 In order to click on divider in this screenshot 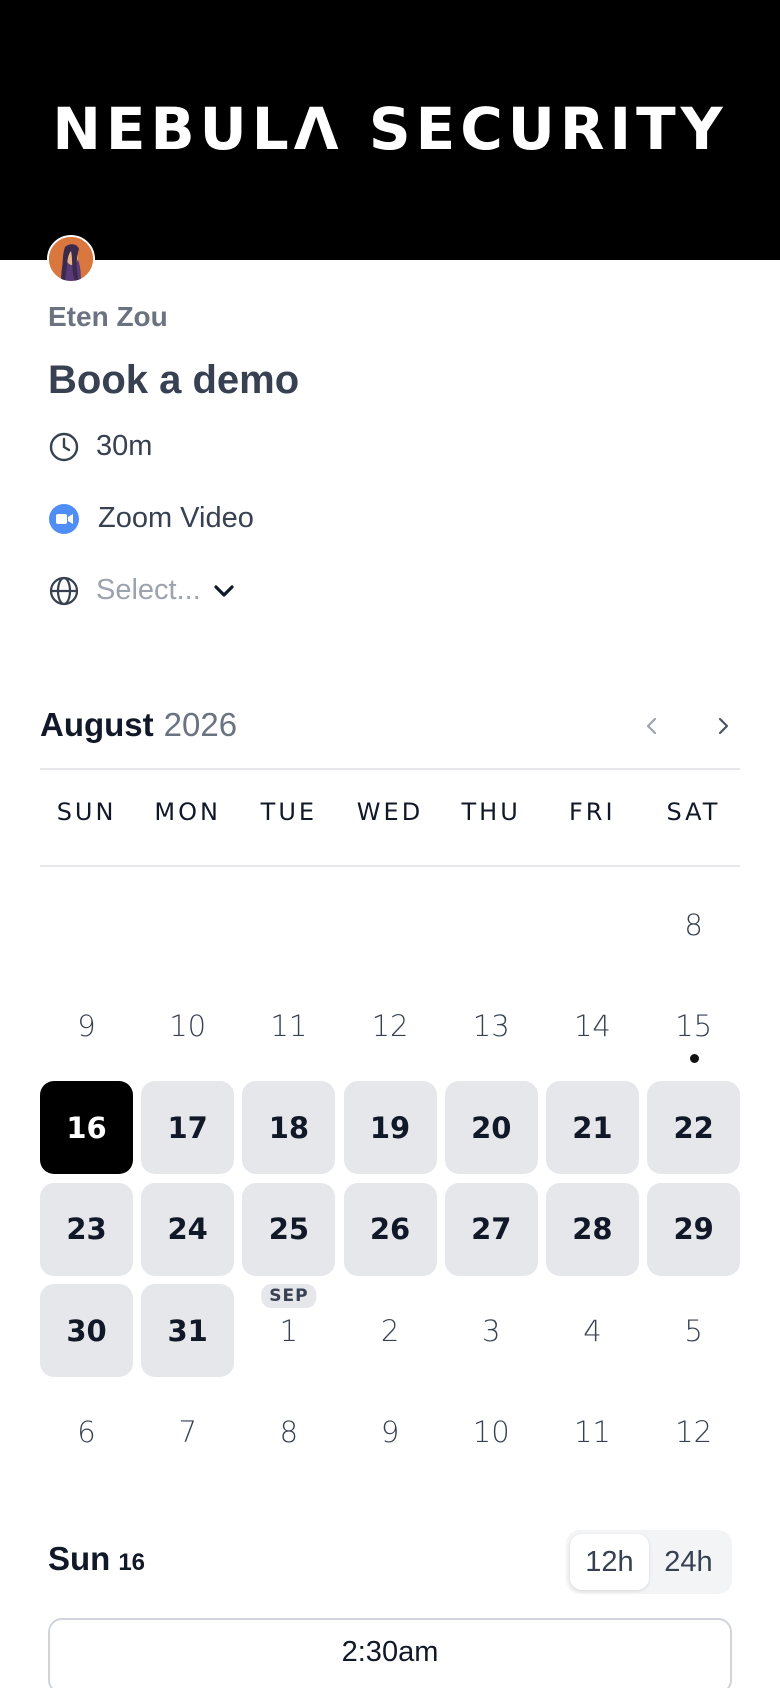, I will do `click(390, 866)`.